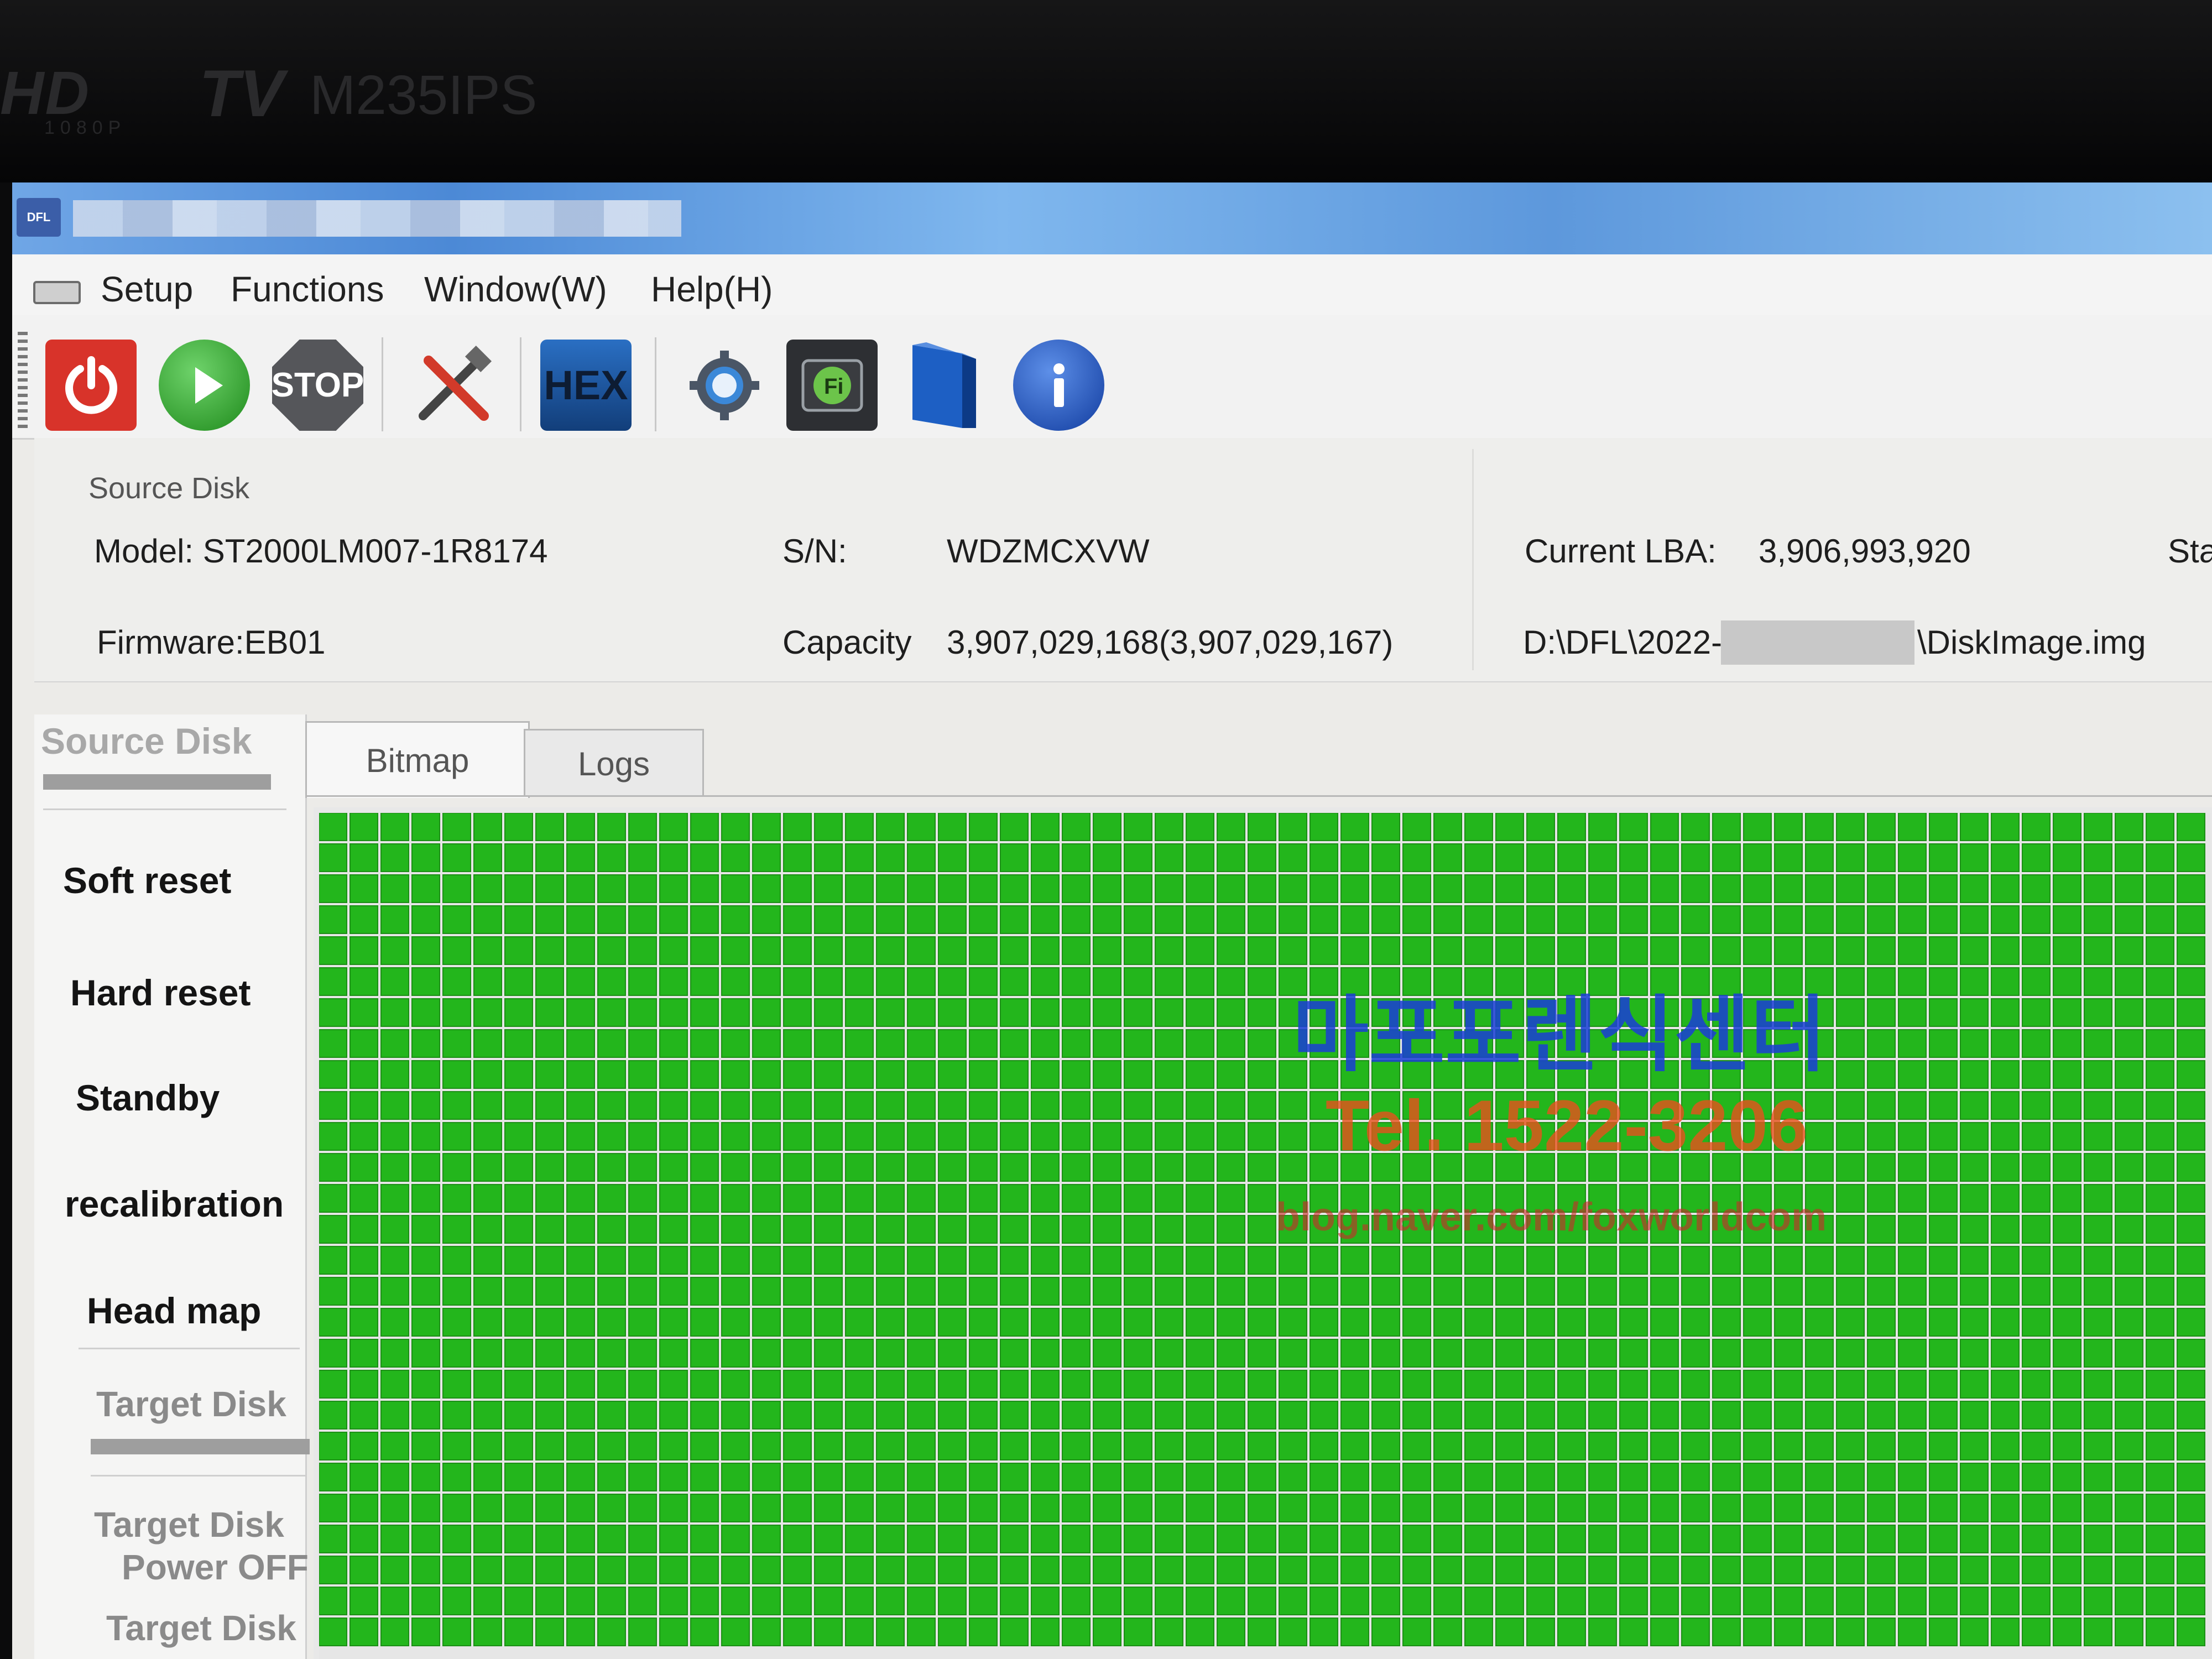 Image resolution: width=2212 pixels, height=1659 pixels. What do you see at coordinates (201, 1628) in the screenshot?
I see `target-disk-button: Target Disk` at bounding box center [201, 1628].